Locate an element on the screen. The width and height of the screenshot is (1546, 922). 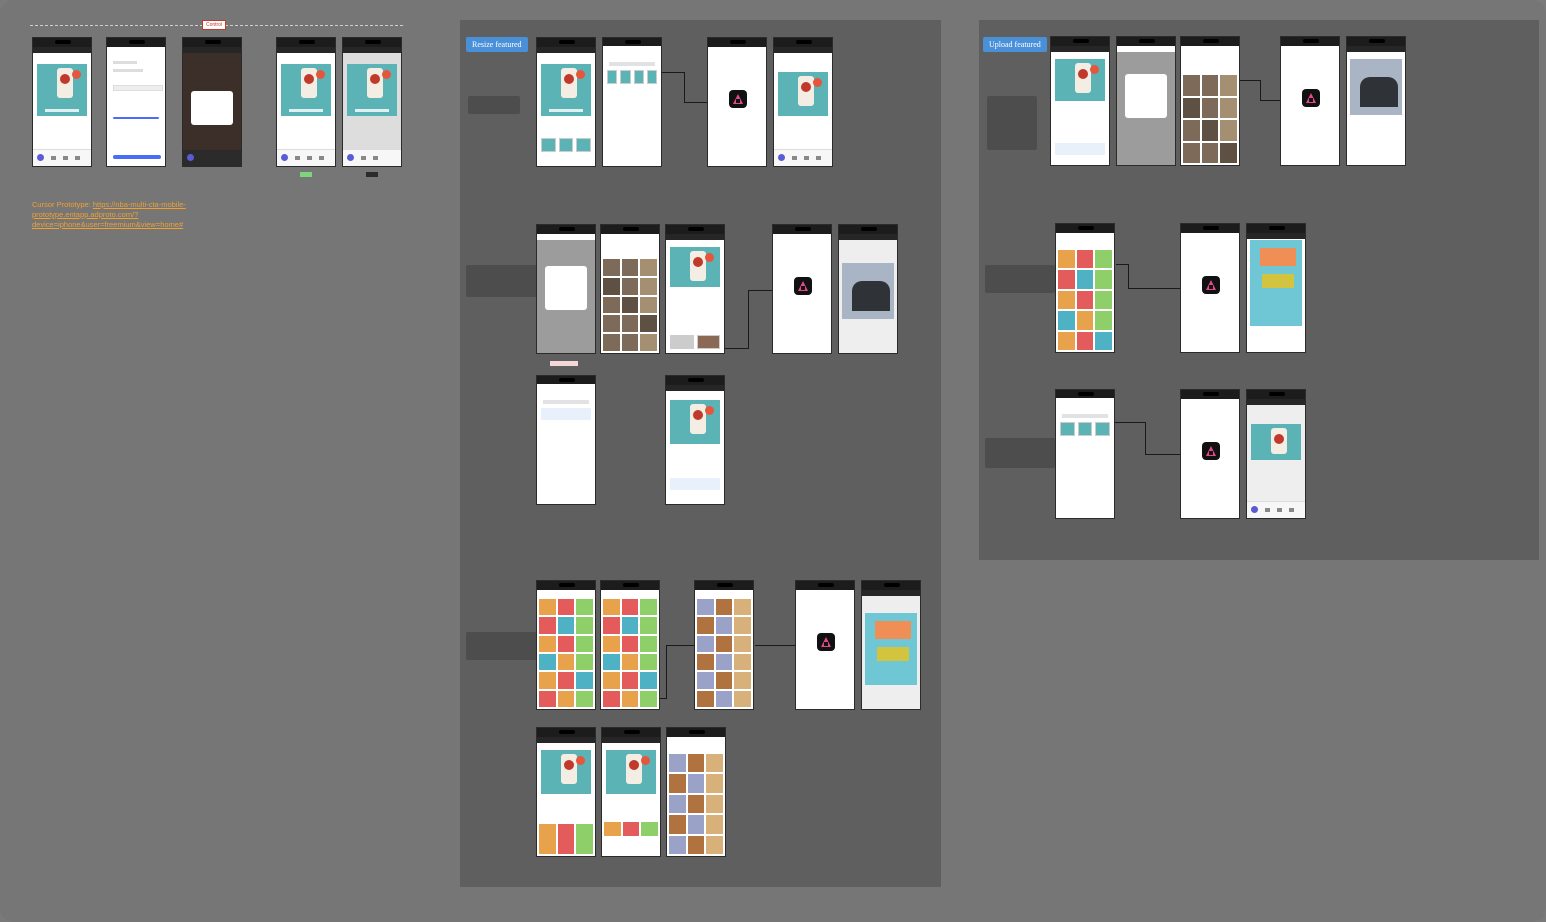
upload-frame-loading is located at coordinates (1310, 101).